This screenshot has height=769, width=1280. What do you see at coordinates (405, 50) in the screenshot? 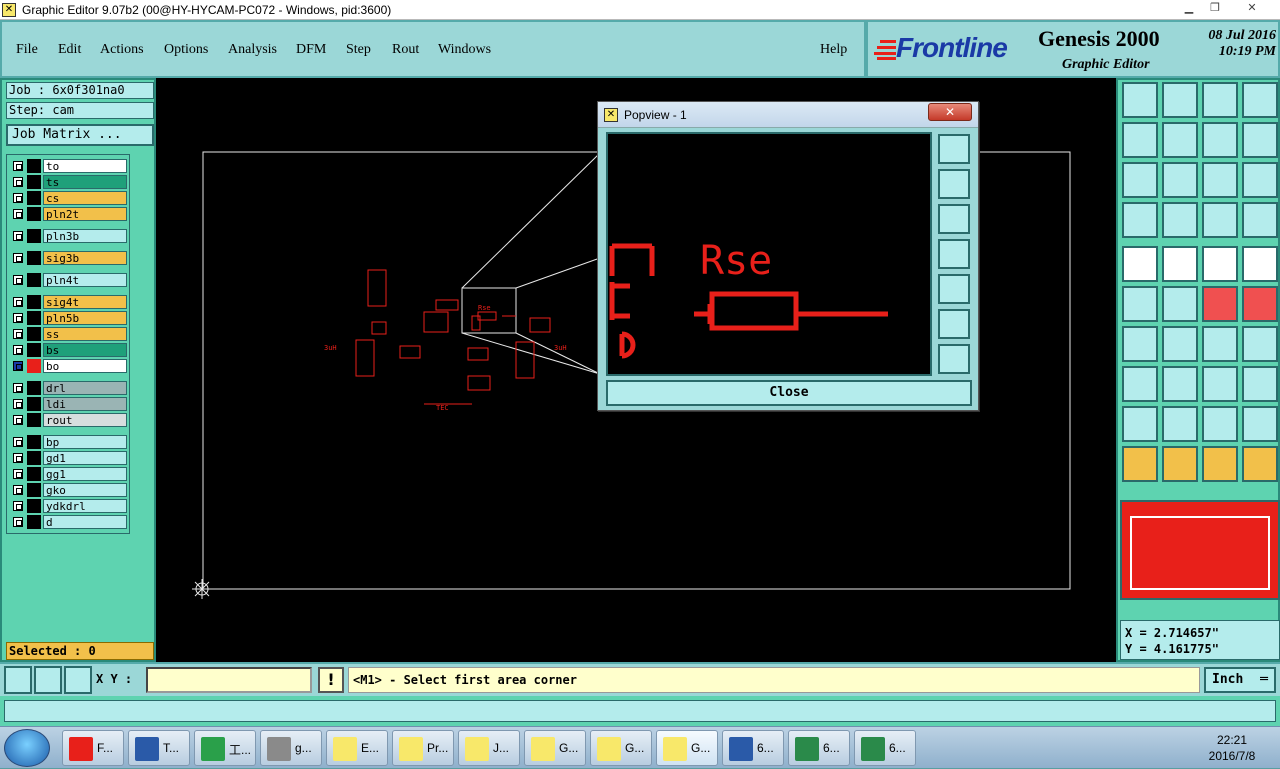
I see `menu-rout: Rout` at bounding box center [405, 50].